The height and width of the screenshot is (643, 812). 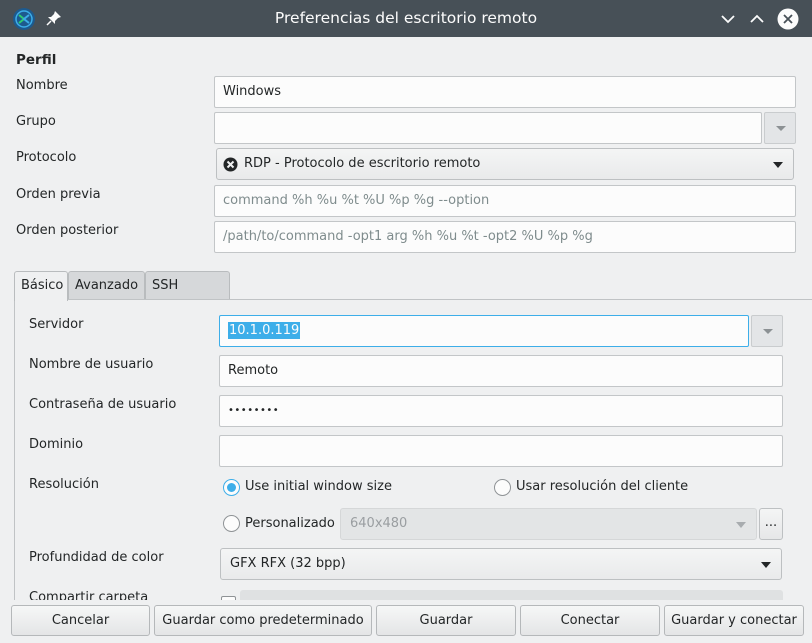 What do you see at coordinates (36, 121) in the screenshot?
I see `group-label: Grupo` at bounding box center [36, 121].